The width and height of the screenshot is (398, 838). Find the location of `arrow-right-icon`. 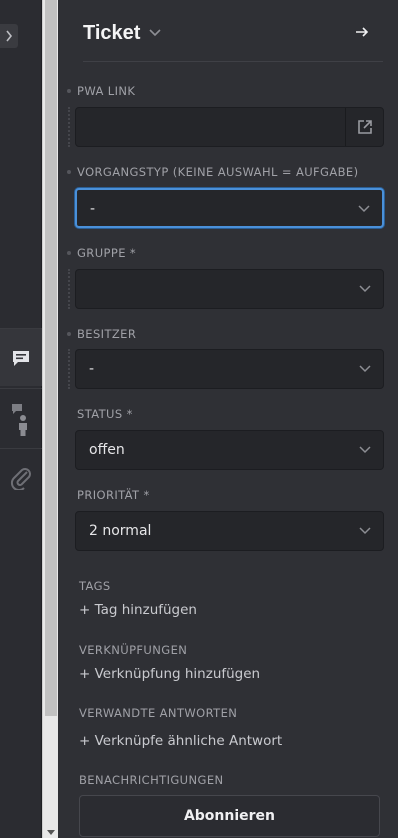

arrow-right-icon is located at coordinates (362, 32).